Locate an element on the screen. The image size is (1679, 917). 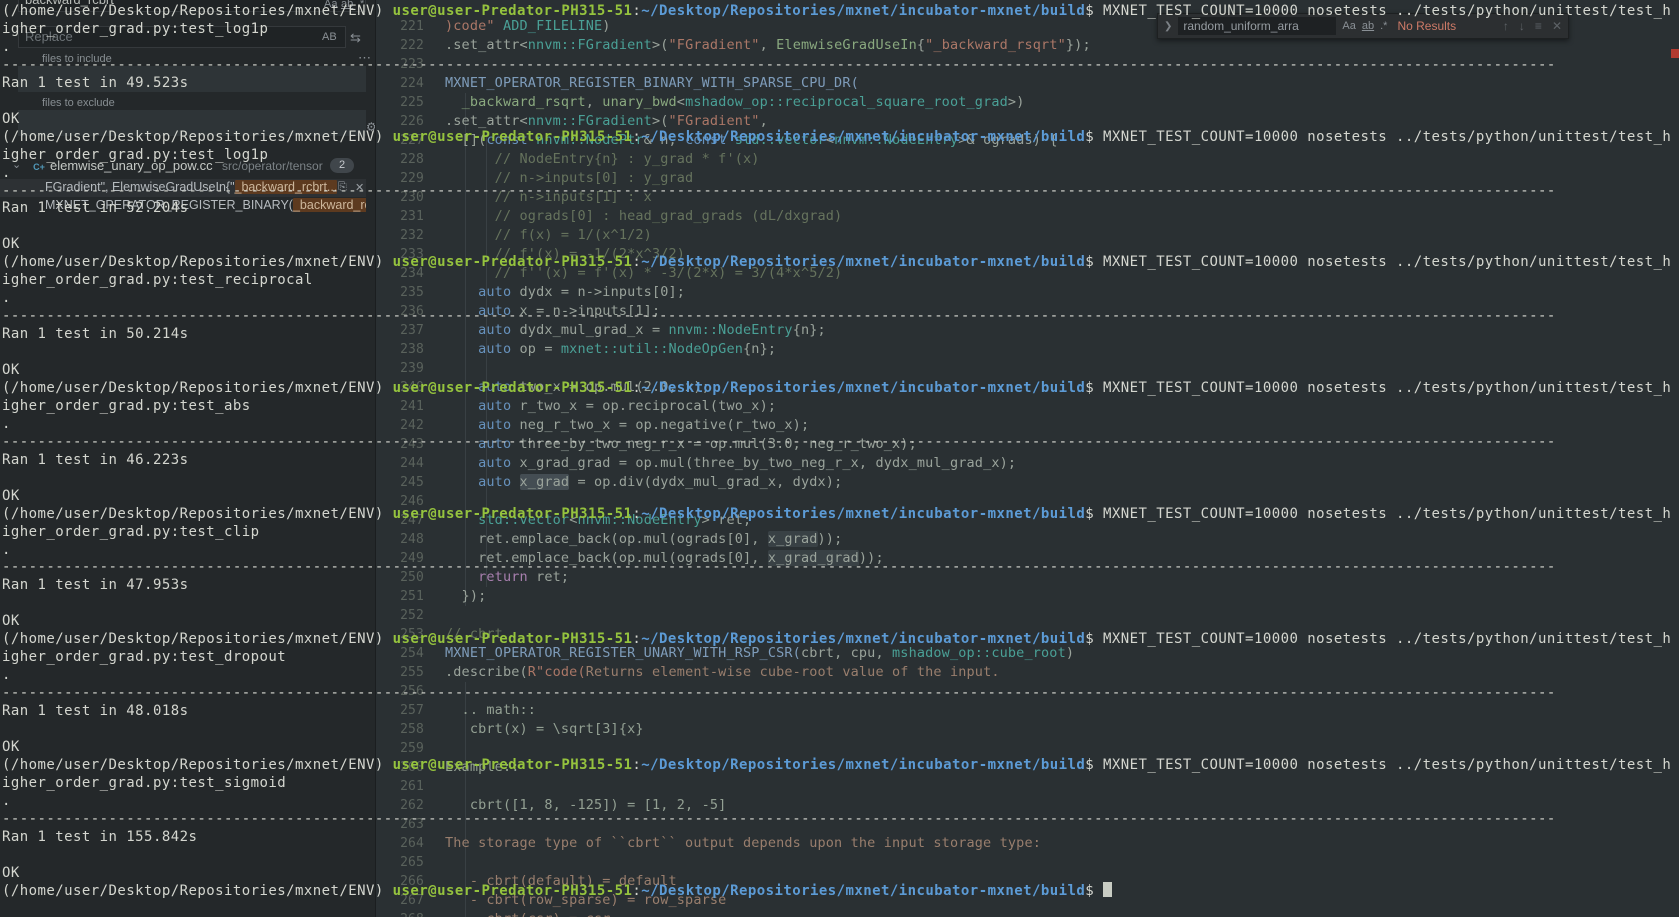
terminal-command-wrap: igher_order_grad.py:test_clip is located at coordinates (131, 531).